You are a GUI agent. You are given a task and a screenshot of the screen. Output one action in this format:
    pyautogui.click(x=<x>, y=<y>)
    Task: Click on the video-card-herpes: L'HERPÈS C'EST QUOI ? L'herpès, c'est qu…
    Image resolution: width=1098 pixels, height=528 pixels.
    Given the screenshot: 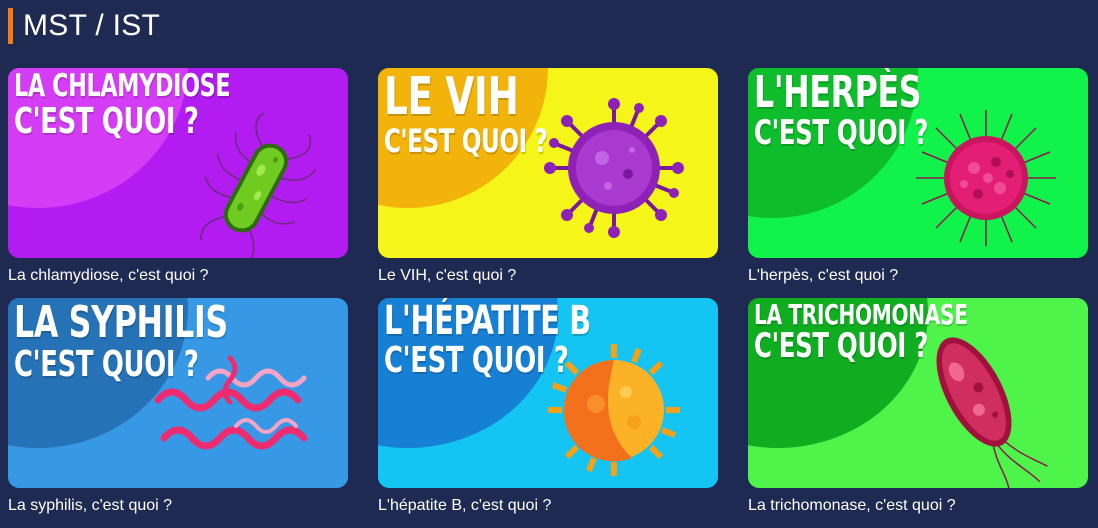 What is the action you would take?
    pyautogui.click(x=918, y=183)
    